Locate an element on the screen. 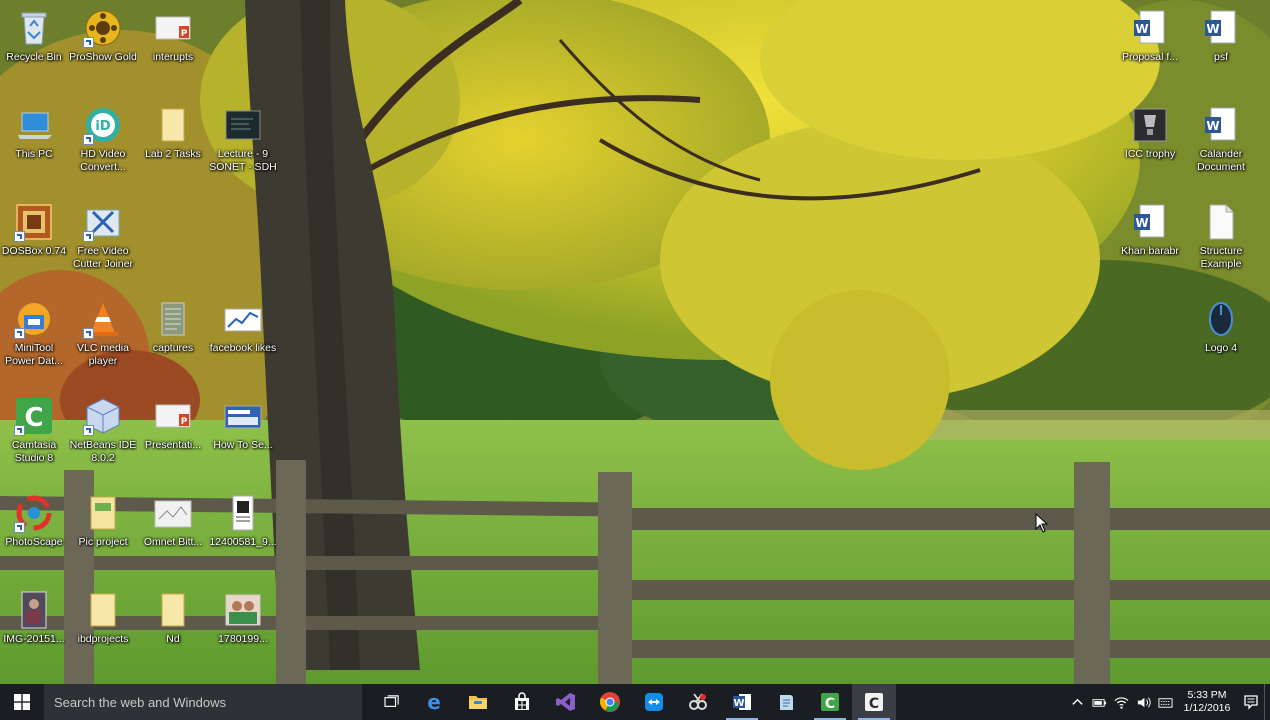 This screenshot has height=720, width=1270. taskbar-app-store is located at coordinates (522, 702).